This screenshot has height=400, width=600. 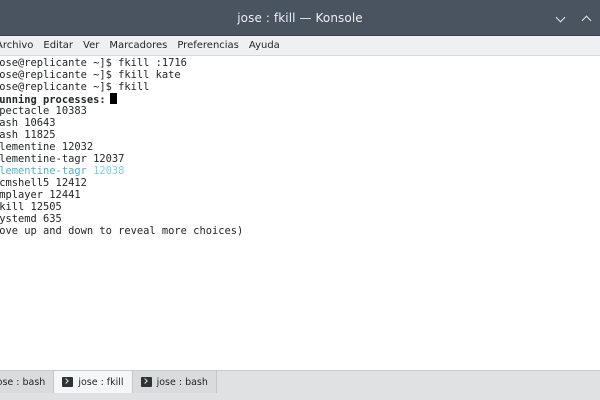 What do you see at coordinates (300, 111) in the screenshot?
I see `process-option: spectacle 10383` at bounding box center [300, 111].